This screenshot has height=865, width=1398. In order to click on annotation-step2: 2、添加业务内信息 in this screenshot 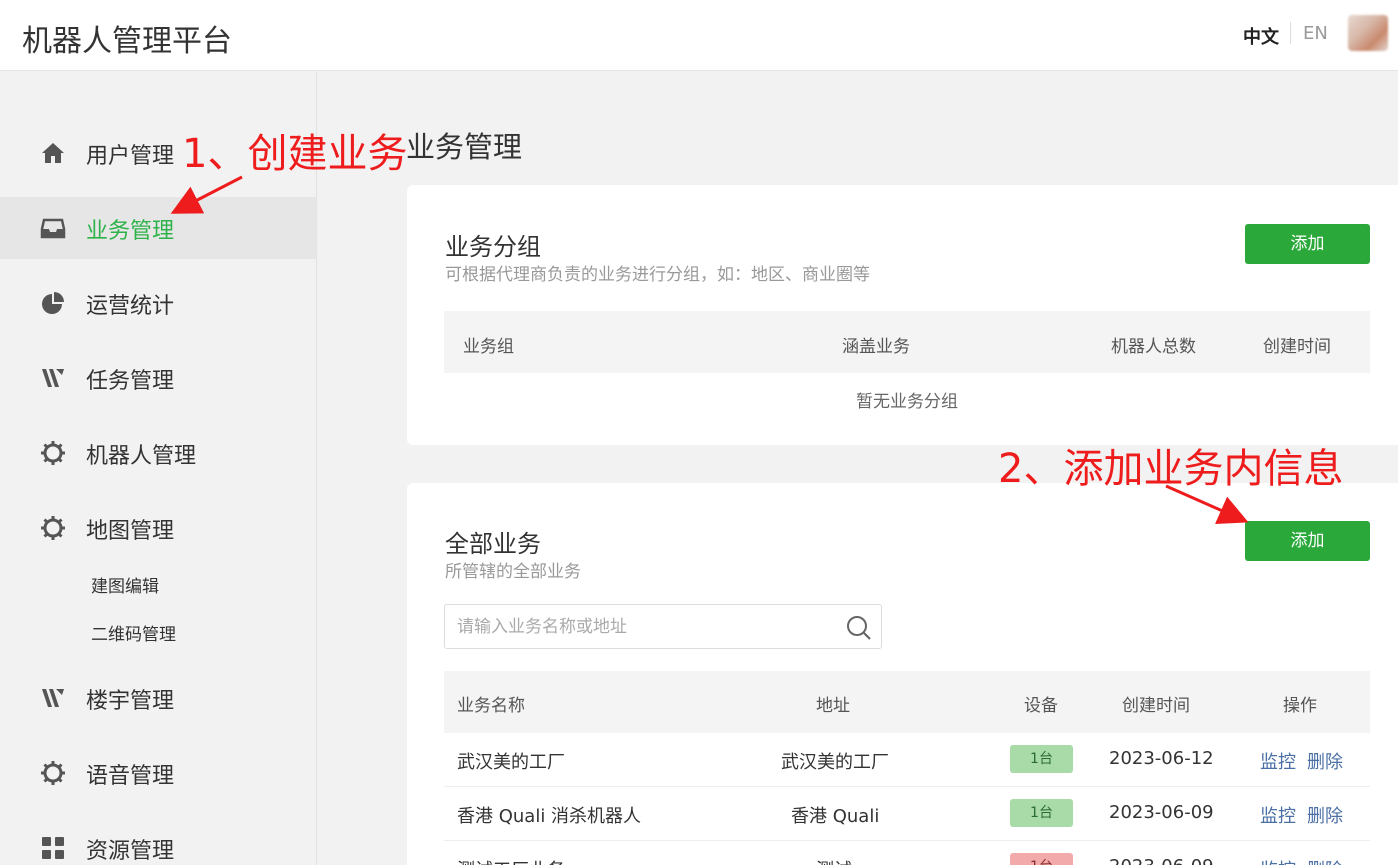, I will do `click(1171, 469)`.